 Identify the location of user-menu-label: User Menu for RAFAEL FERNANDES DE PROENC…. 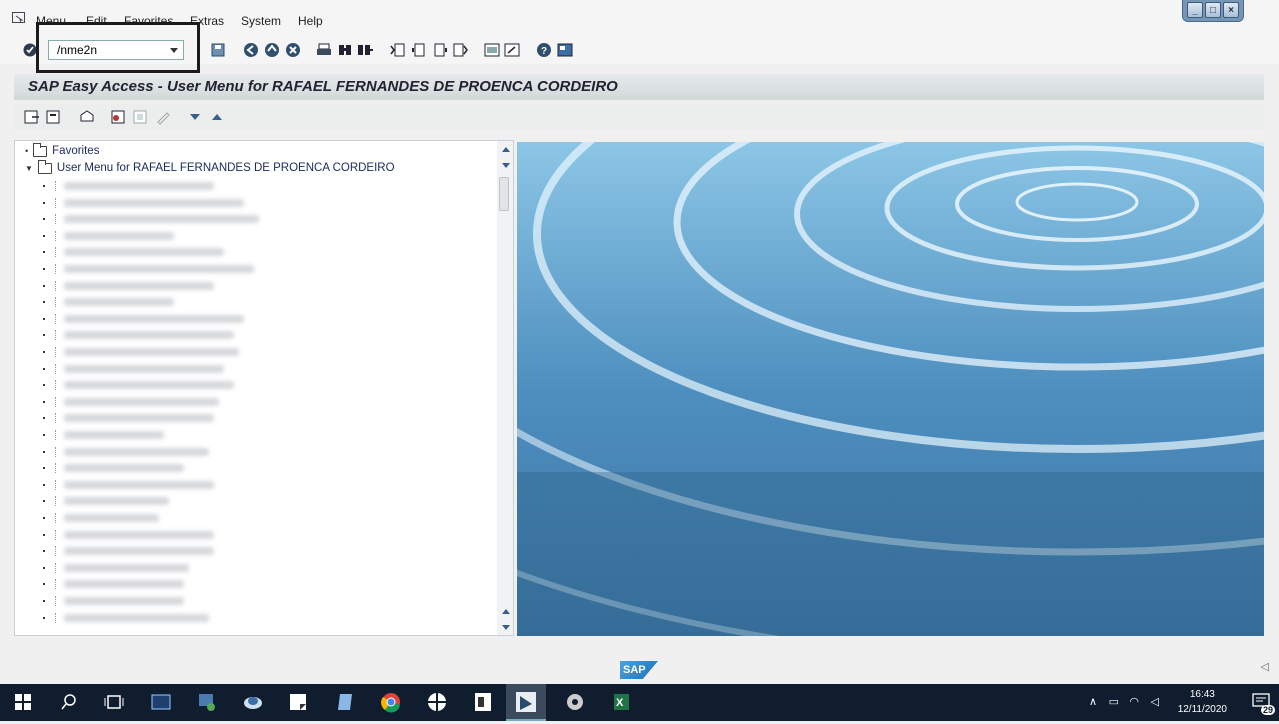
(225, 168).